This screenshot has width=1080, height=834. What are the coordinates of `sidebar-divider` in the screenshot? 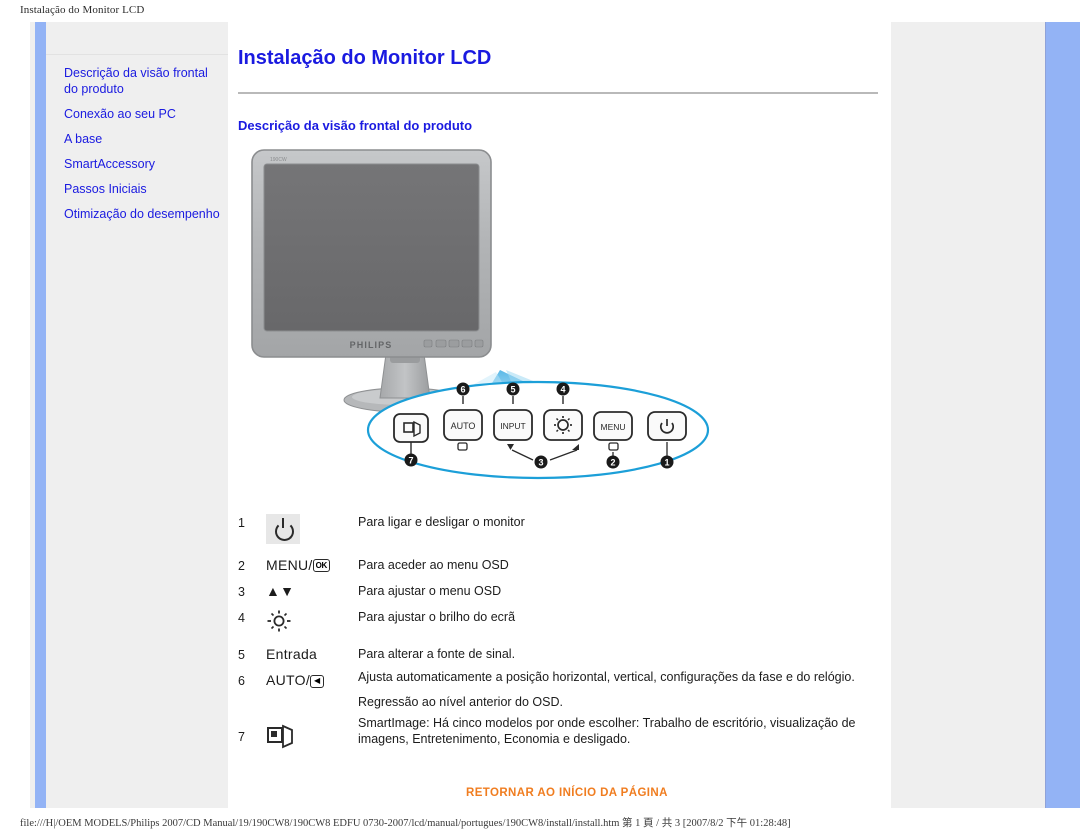 It's located at (137, 54).